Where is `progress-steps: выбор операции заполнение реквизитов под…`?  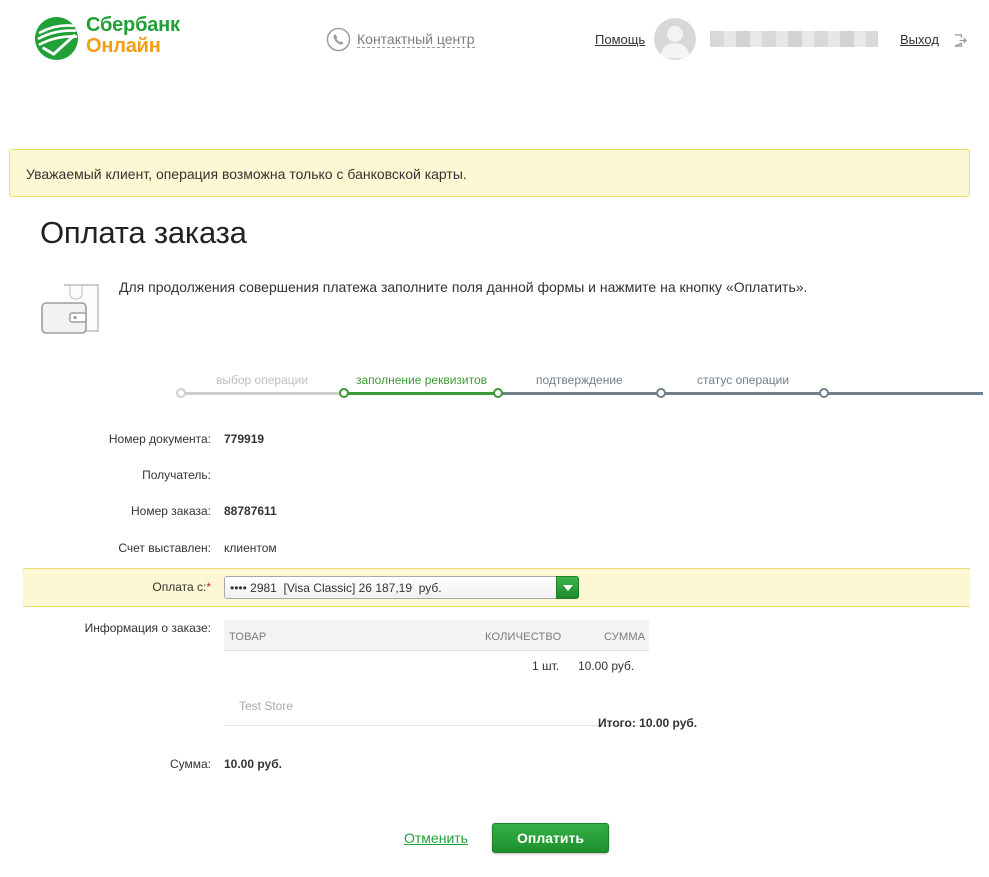
progress-steps: выбор операции заполнение реквизитов под… is located at coordinates (579, 385).